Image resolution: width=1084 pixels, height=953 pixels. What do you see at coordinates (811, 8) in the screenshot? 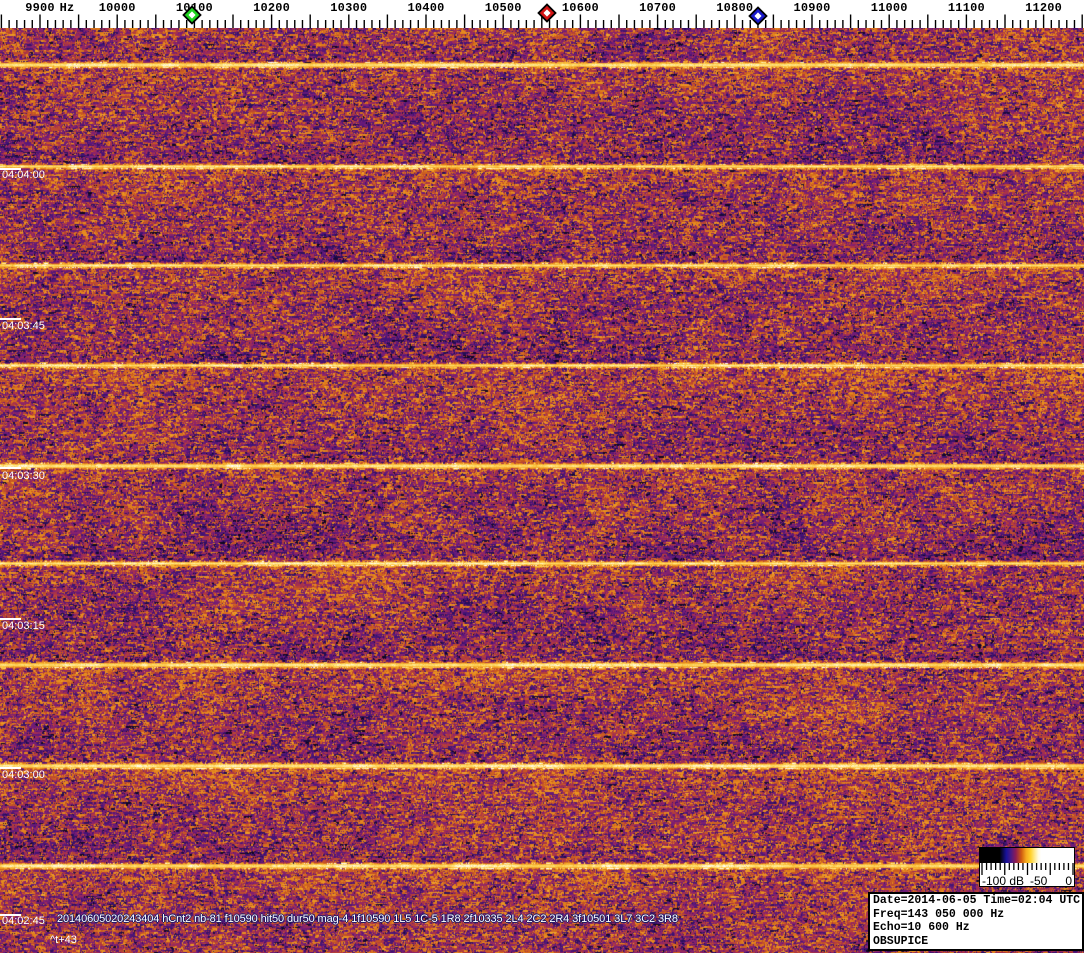
I see `svg-text: 10900` at bounding box center [811, 8].